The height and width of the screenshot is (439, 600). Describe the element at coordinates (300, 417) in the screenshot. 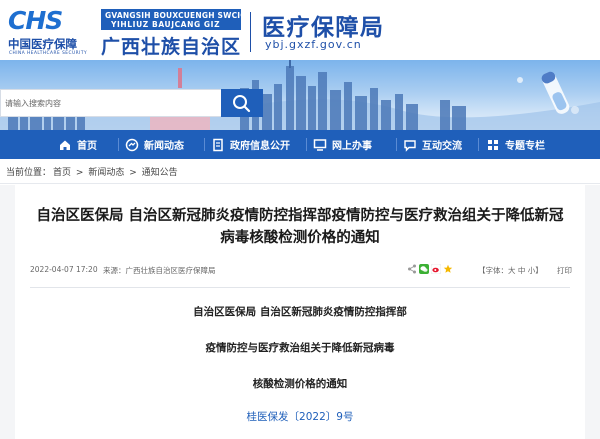

I see `document-number: 桂医保发〔2022〕9号` at that location.